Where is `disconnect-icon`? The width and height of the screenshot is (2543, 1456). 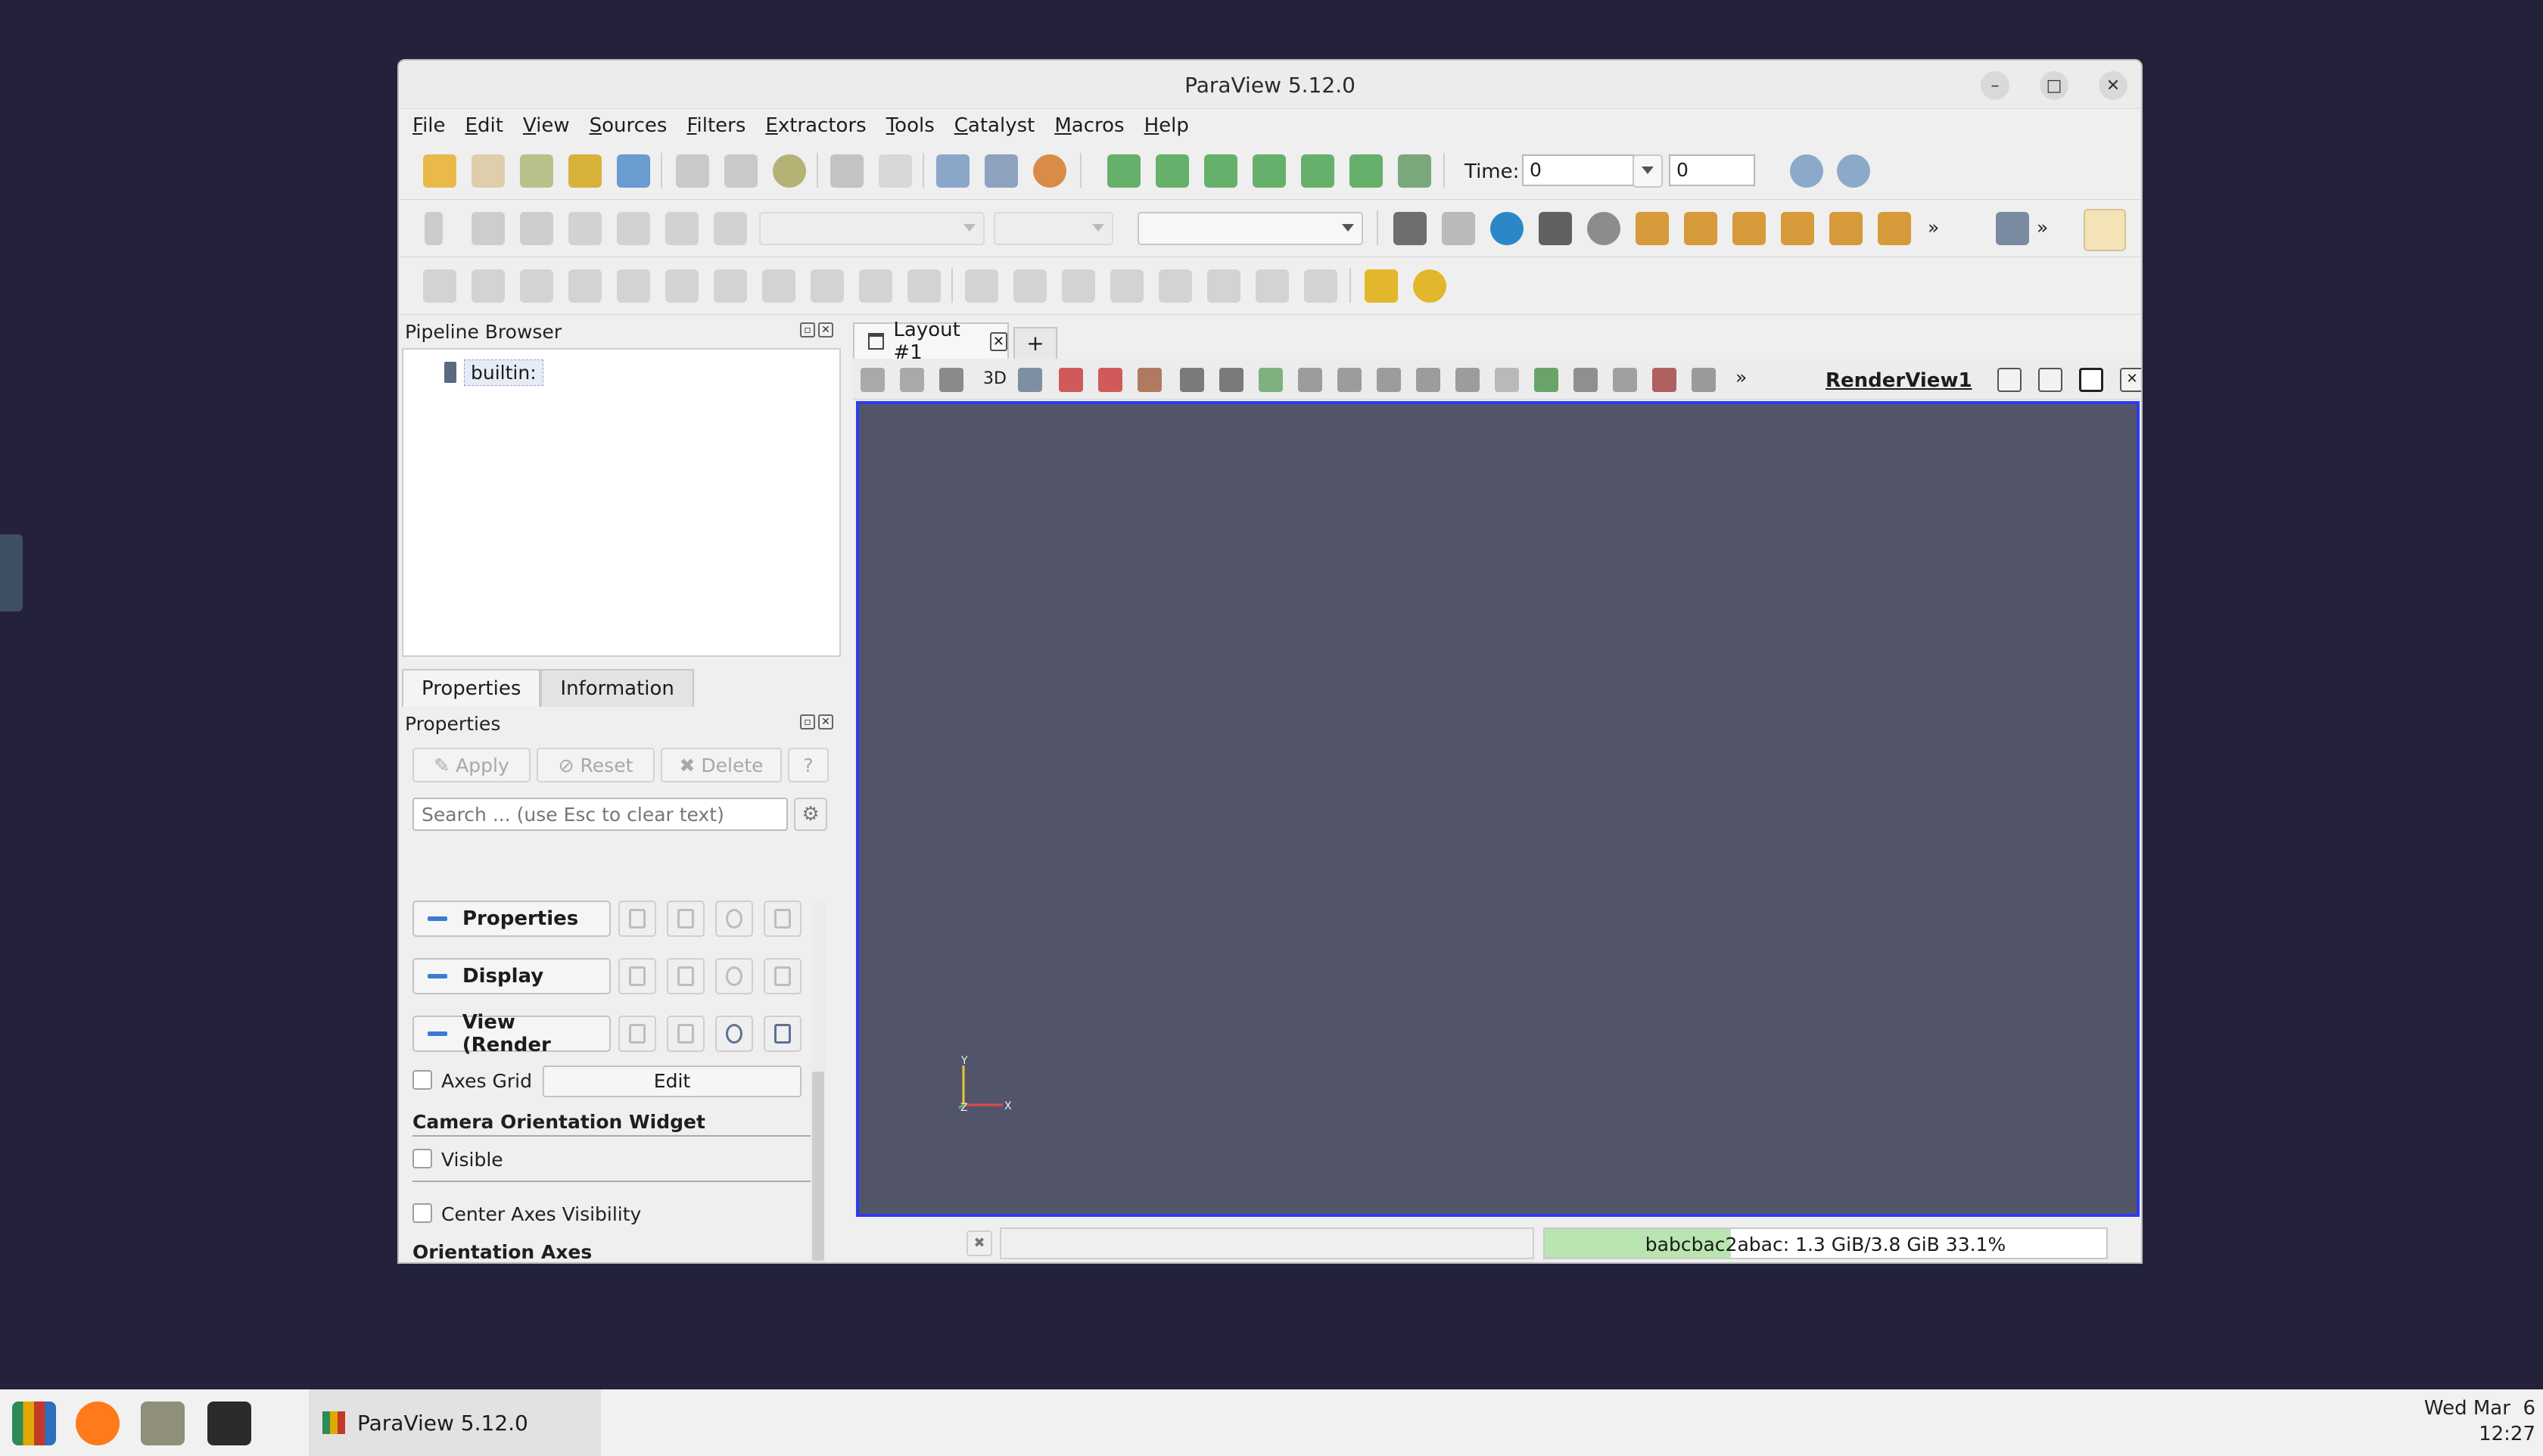 disconnect-icon is located at coordinates (633, 171).